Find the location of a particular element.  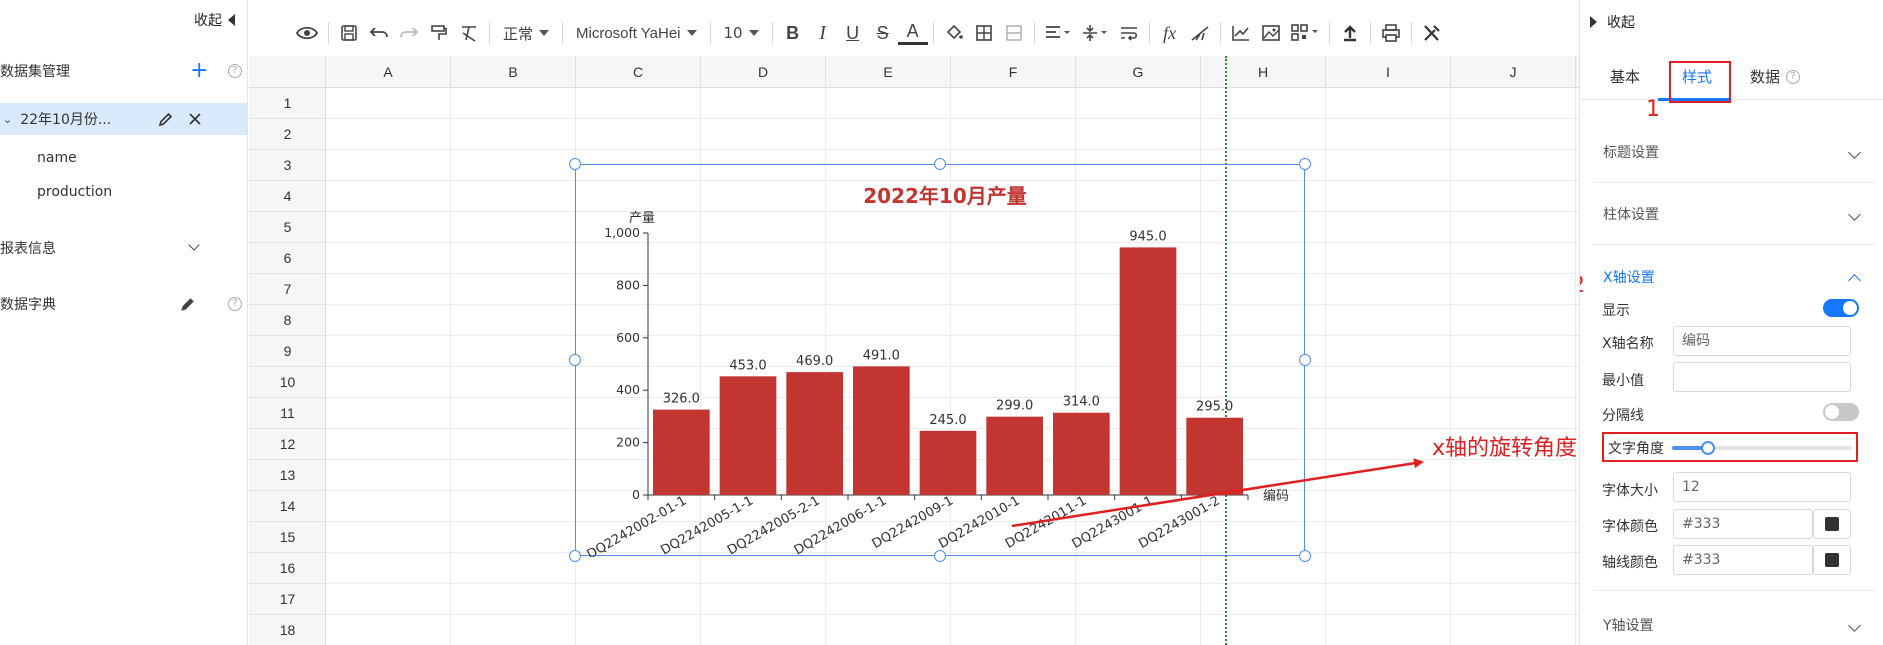

column-header-cell: H is located at coordinates (1263, 72).